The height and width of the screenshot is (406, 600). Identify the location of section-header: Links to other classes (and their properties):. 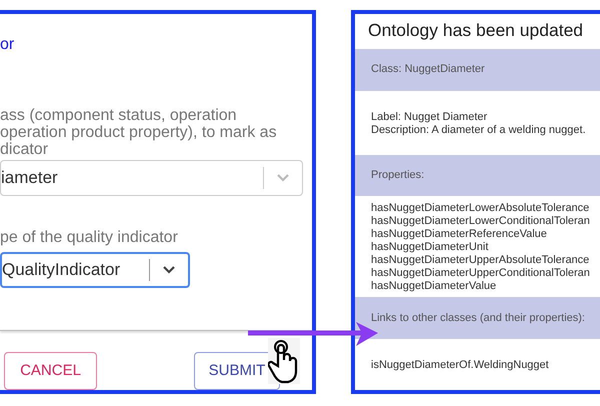
(478, 318).